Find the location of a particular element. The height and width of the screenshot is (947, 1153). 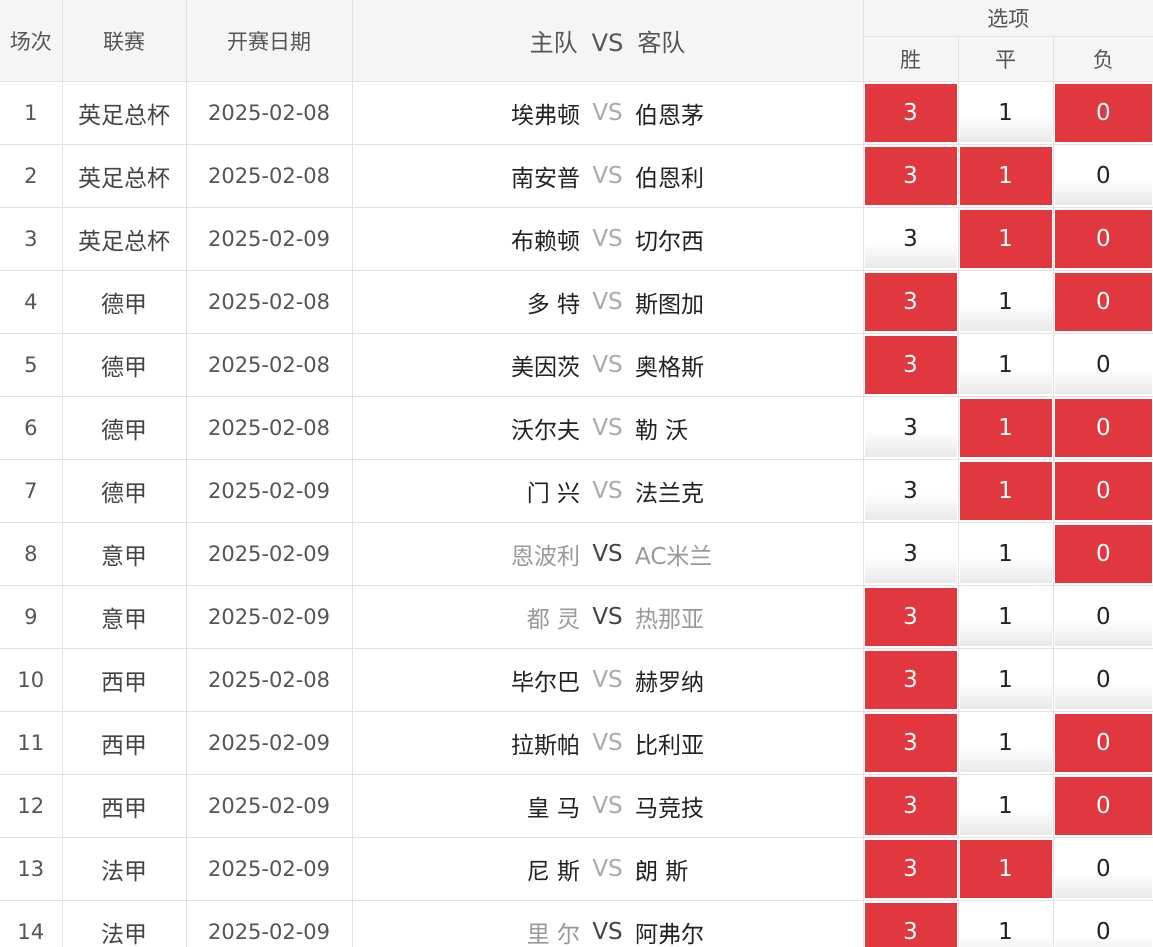

league-name: 西甲 is located at coordinates (124, 680).